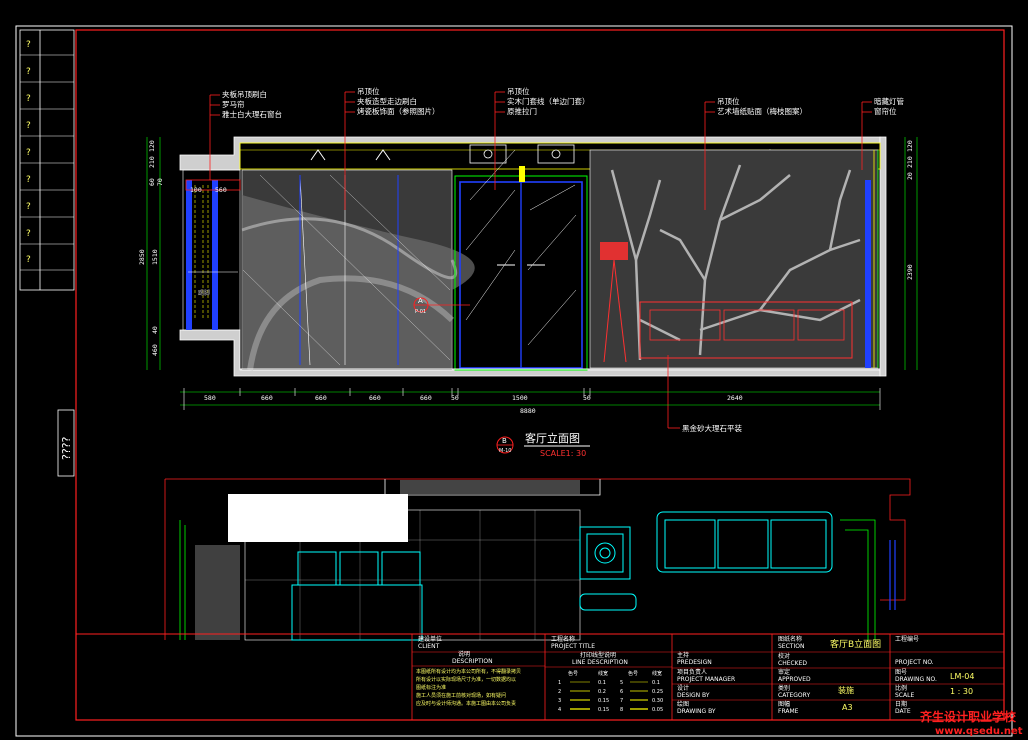 The width and height of the screenshot is (1028, 740). What do you see at coordinates (683, 655) in the screenshot?
I see `tb-designer-cn: 主持` at bounding box center [683, 655].